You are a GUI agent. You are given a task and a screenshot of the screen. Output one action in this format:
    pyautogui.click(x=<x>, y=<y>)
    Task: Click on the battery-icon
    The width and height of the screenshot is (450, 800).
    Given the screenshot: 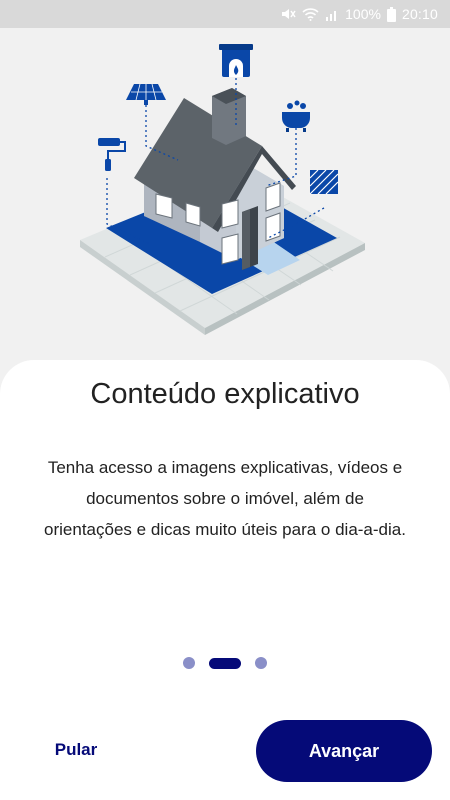 What is the action you would take?
    pyautogui.click(x=391, y=14)
    